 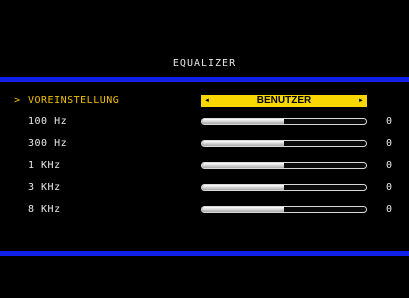 I want to click on preset-value: BENUTZER, so click(x=284, y=100).